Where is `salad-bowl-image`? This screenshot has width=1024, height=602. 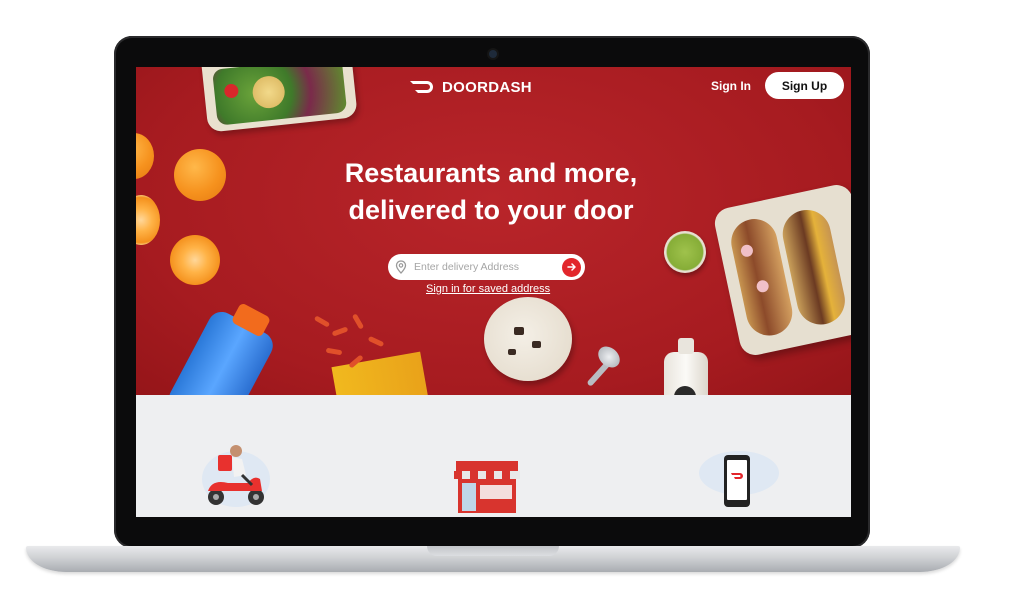
salad-bowl-image is located at coordinates (279, 100).